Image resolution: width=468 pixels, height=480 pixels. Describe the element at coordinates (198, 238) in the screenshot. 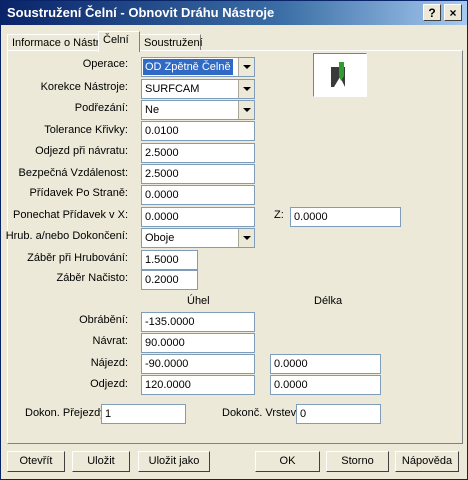

I see `hrub-dokonceni-select: Oboje` at that location.